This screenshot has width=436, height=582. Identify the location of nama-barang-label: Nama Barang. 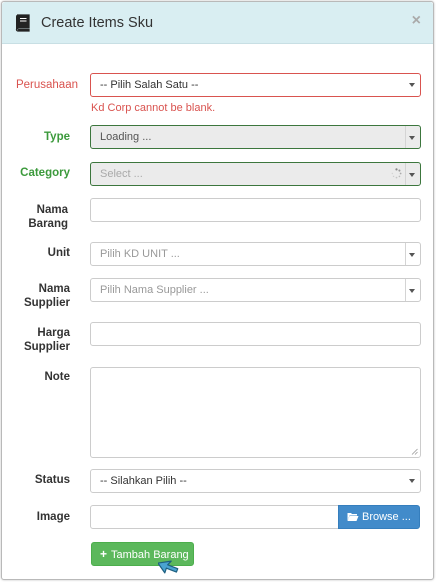
(36, 217).